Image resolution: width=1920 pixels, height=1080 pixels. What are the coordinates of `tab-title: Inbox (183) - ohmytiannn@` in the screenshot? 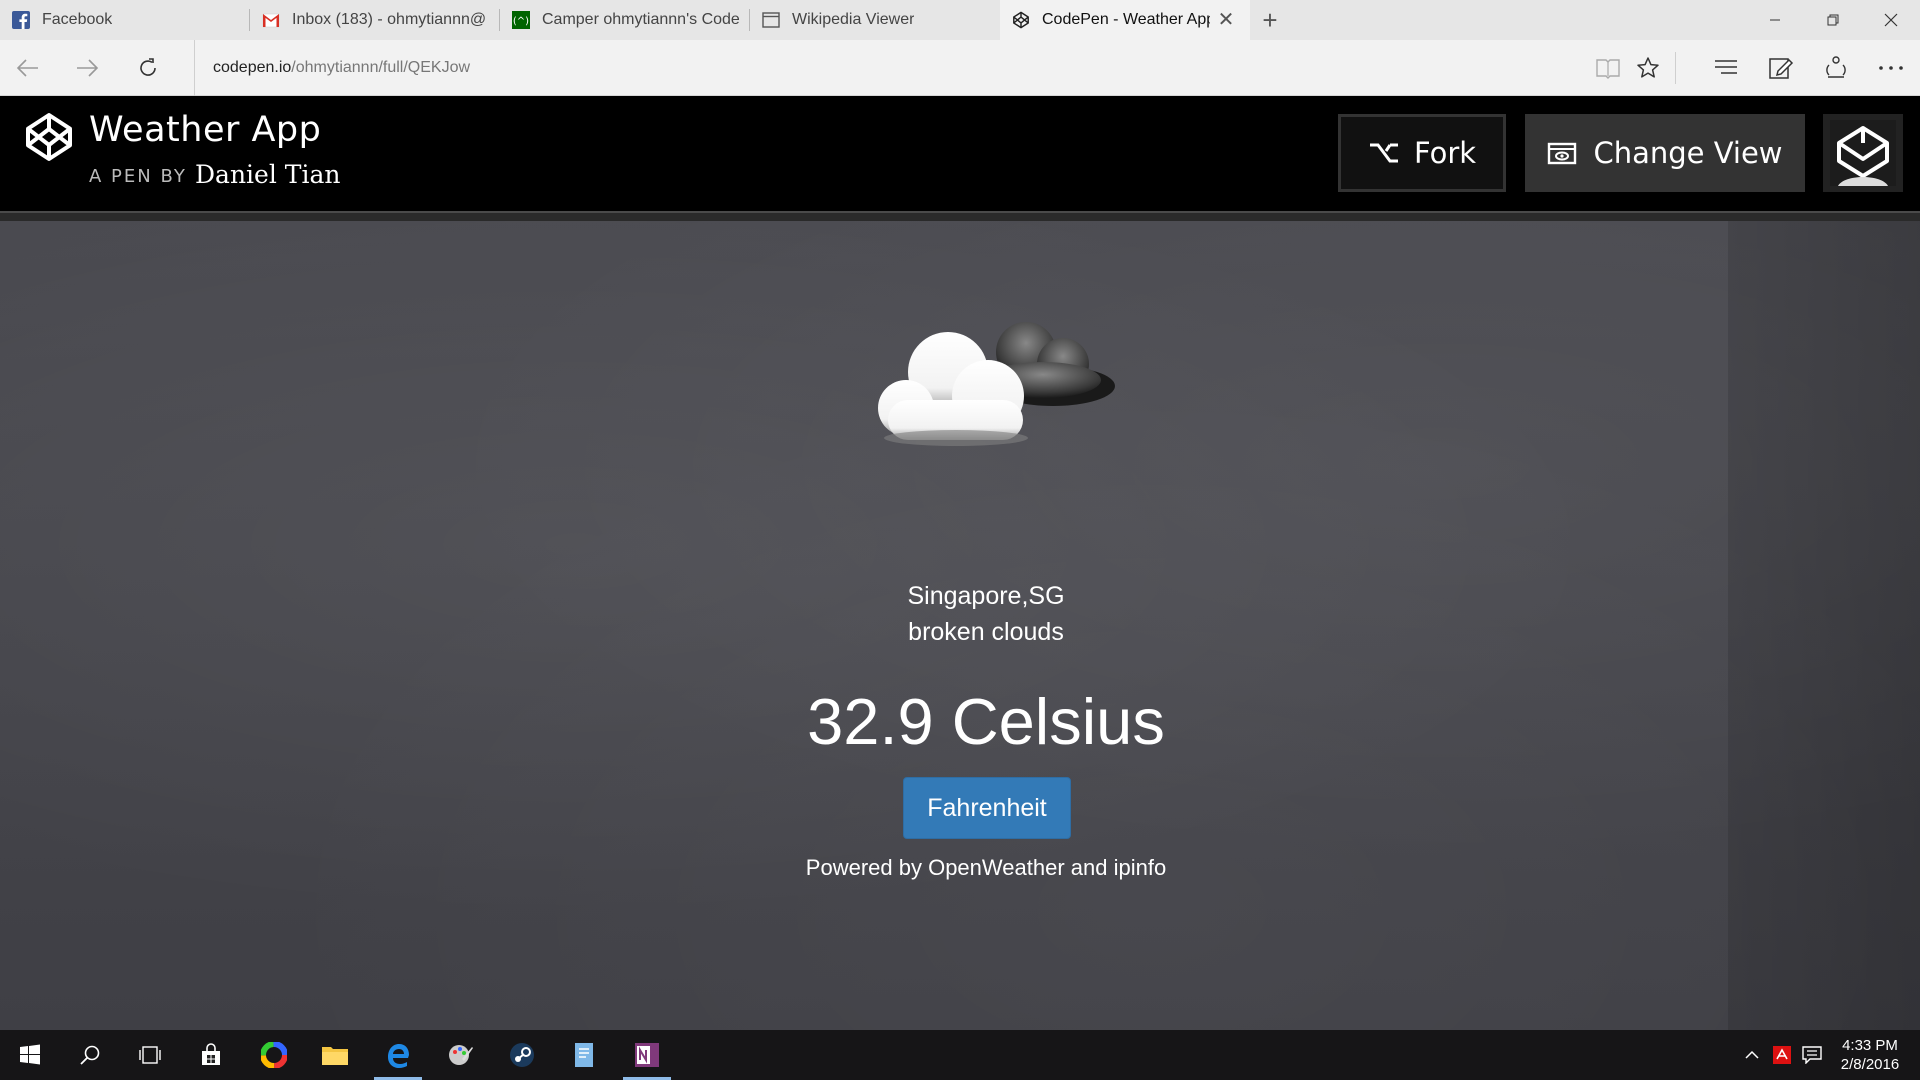 It's located at (389, 19).